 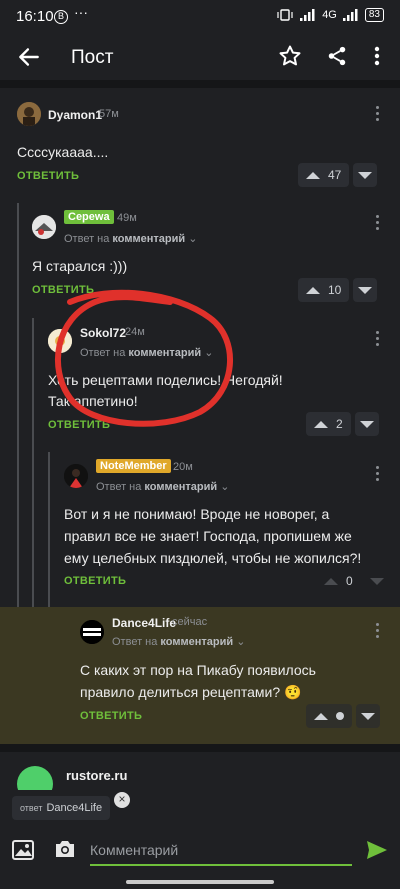 I want to click on replying-to-chip: ответ Dance4Life ×, so click(x=71, y=806).